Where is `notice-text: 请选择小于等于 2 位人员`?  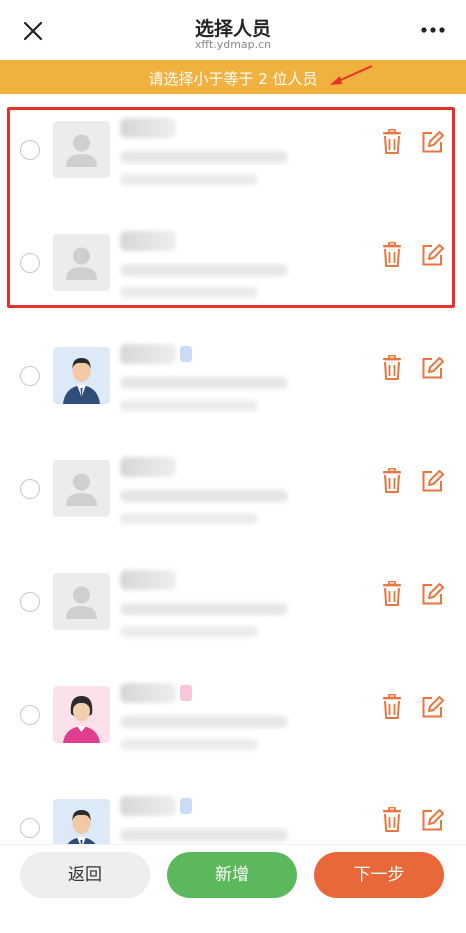 notice-text: 请选择小于等于 2 位人员 is located at coordinates (233, 79).